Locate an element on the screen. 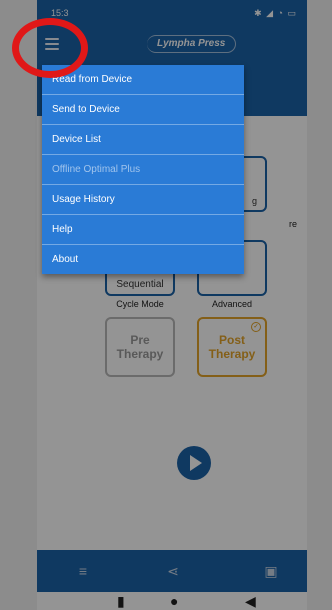  menu-item-offline-optimal-plus: Offline Optimal Plus is located at coordinates (143, 170).